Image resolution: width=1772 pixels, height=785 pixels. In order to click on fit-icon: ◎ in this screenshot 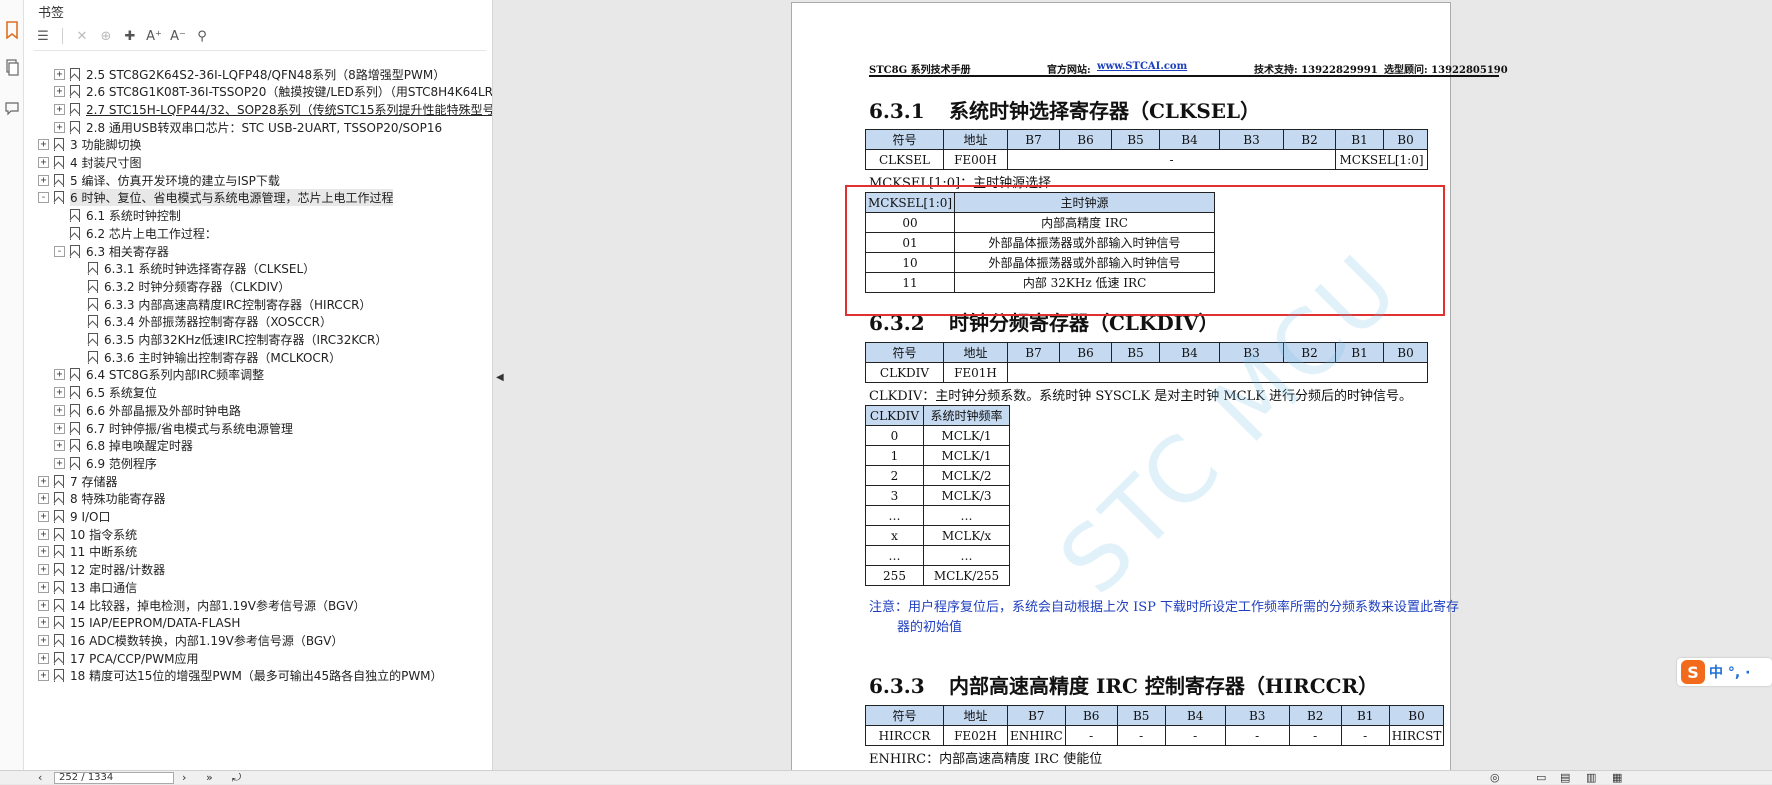, I will do `click(1495, 778)`.